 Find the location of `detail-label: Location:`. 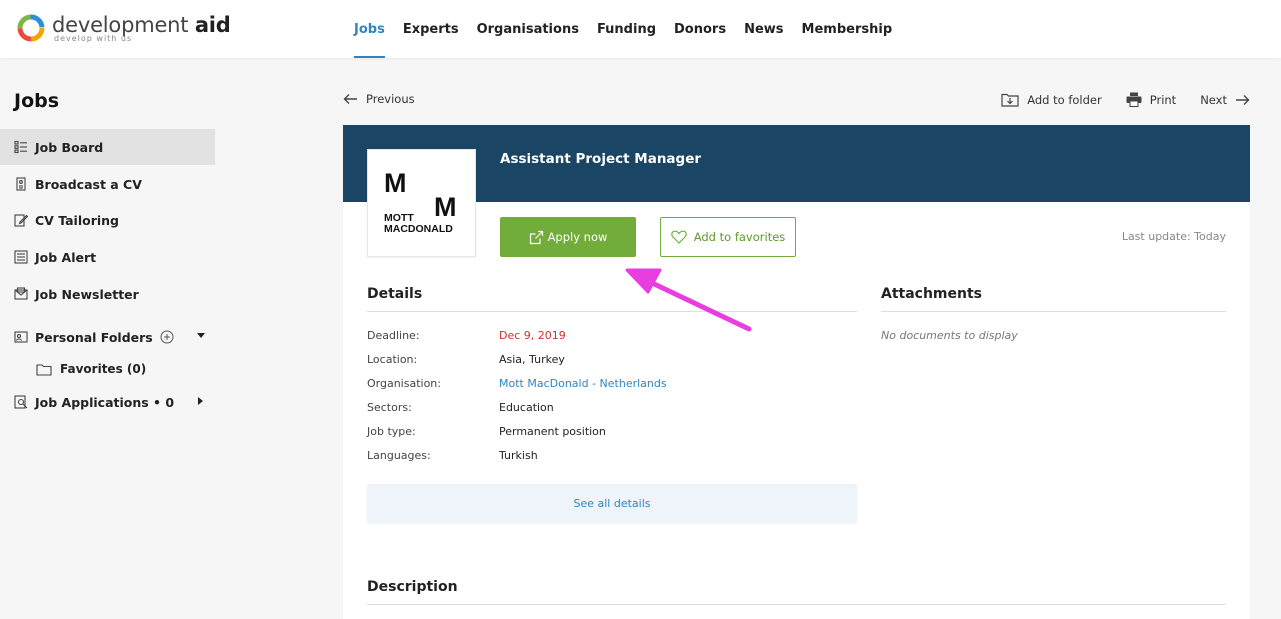

detail-label: Location: is located at coordinates (392, 359).